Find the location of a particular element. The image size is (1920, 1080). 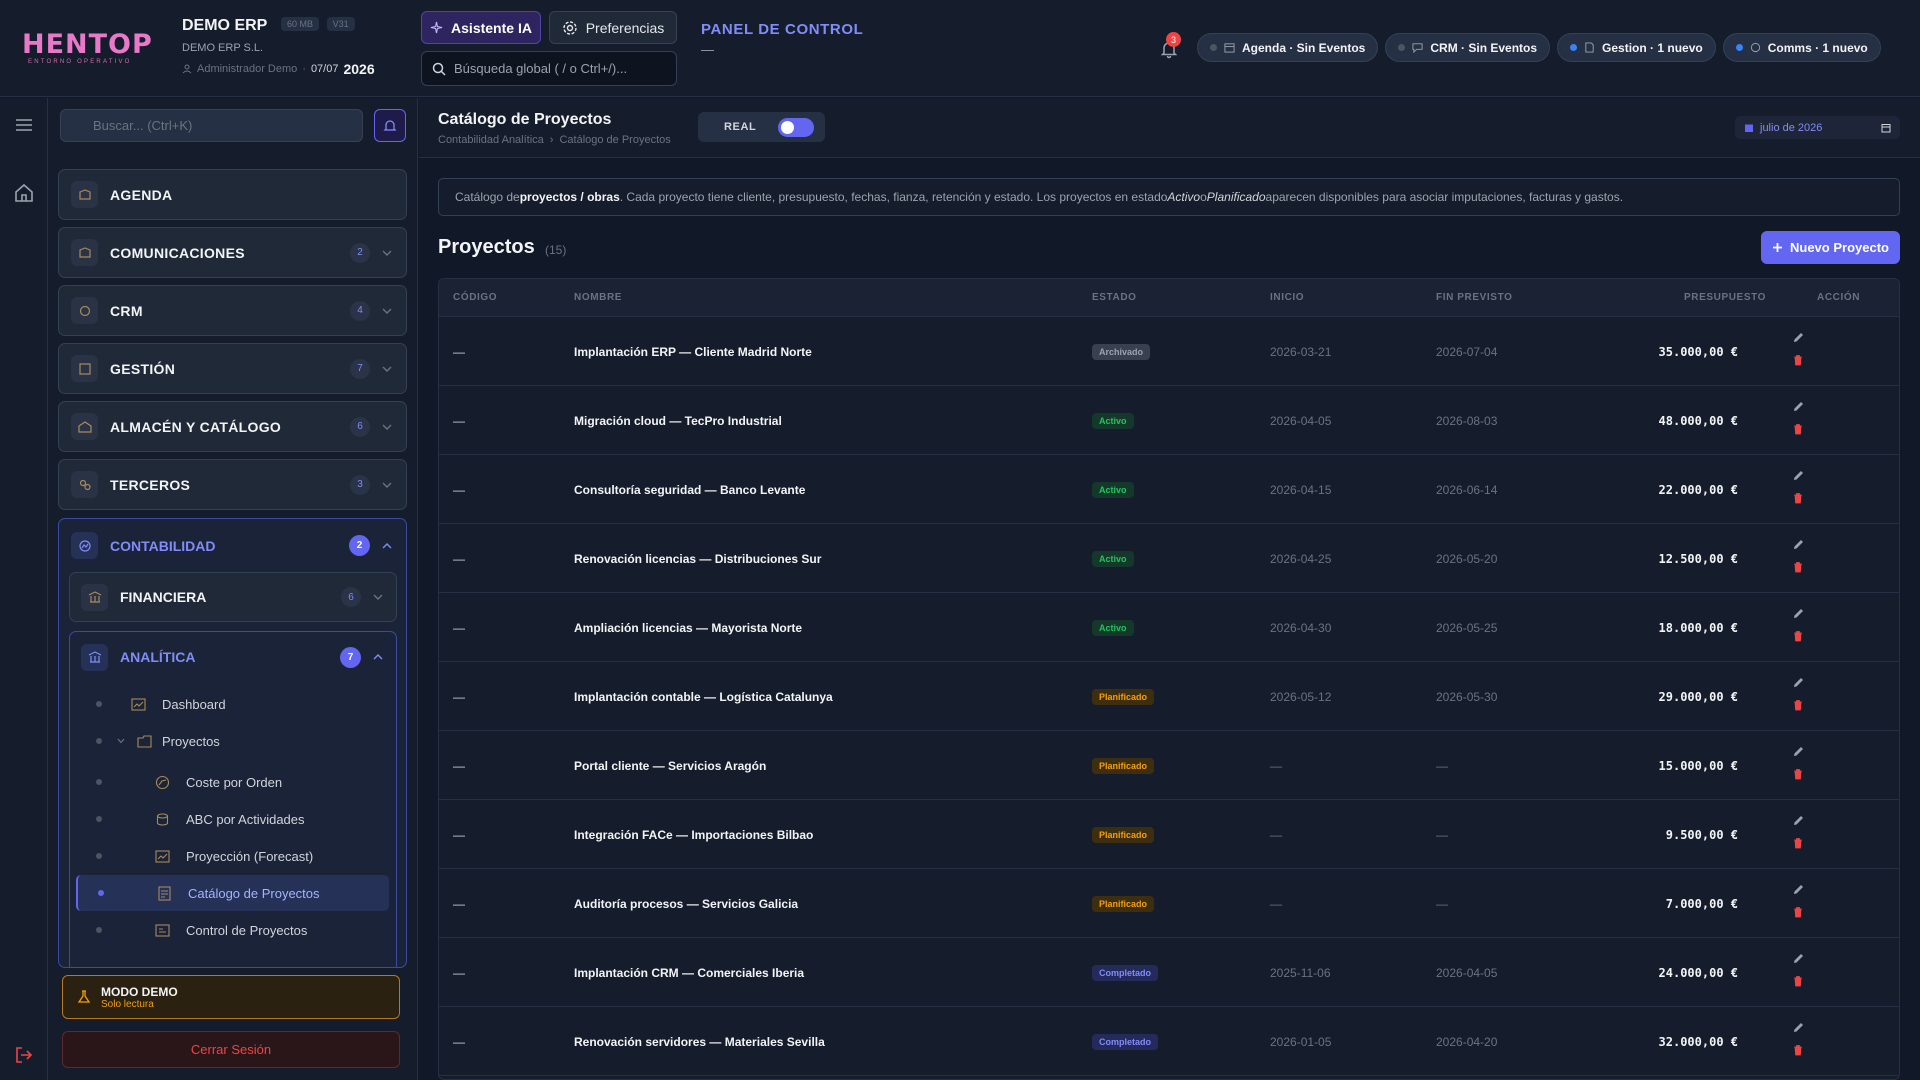

chip-agenda: Agenda · Sin Eventos is located at coordinates (1288, 47).